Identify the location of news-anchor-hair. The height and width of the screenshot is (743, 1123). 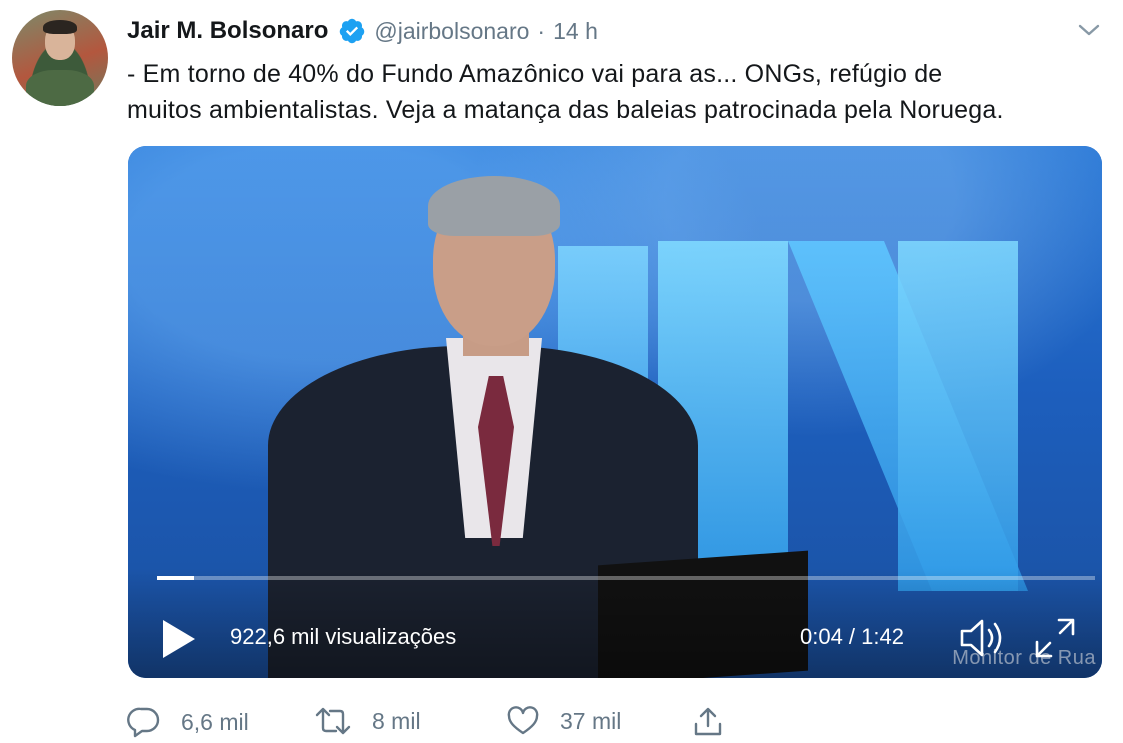
(494, 206).